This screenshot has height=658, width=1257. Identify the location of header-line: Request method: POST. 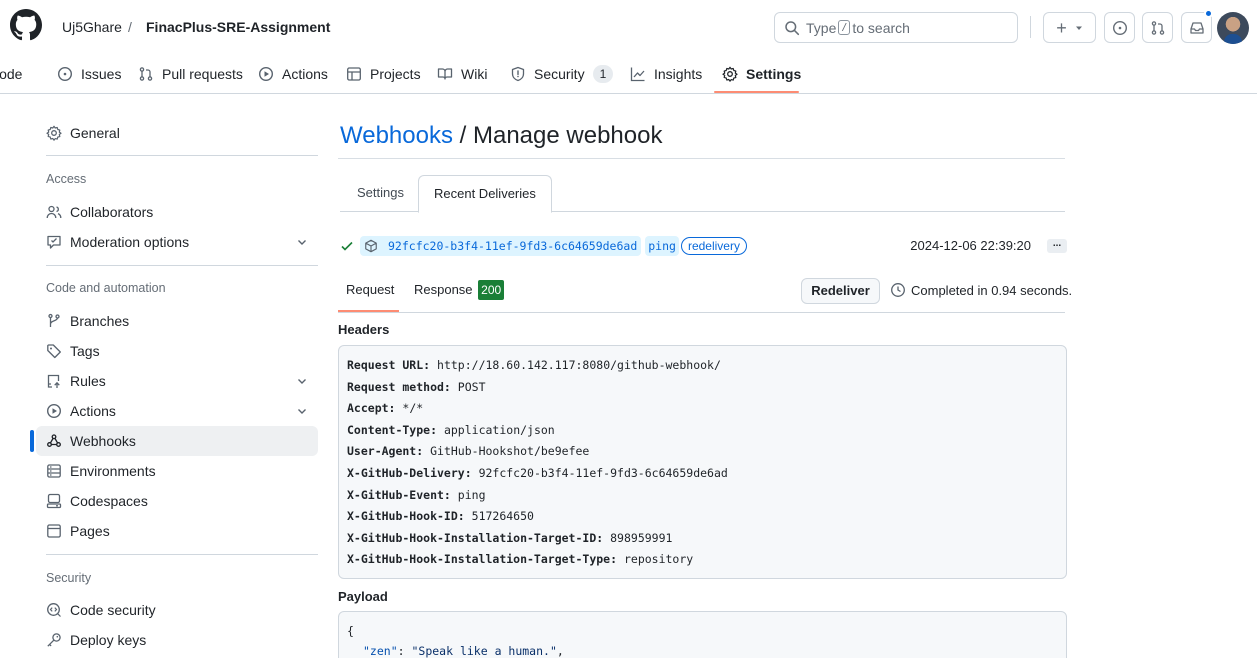
(702, 388).